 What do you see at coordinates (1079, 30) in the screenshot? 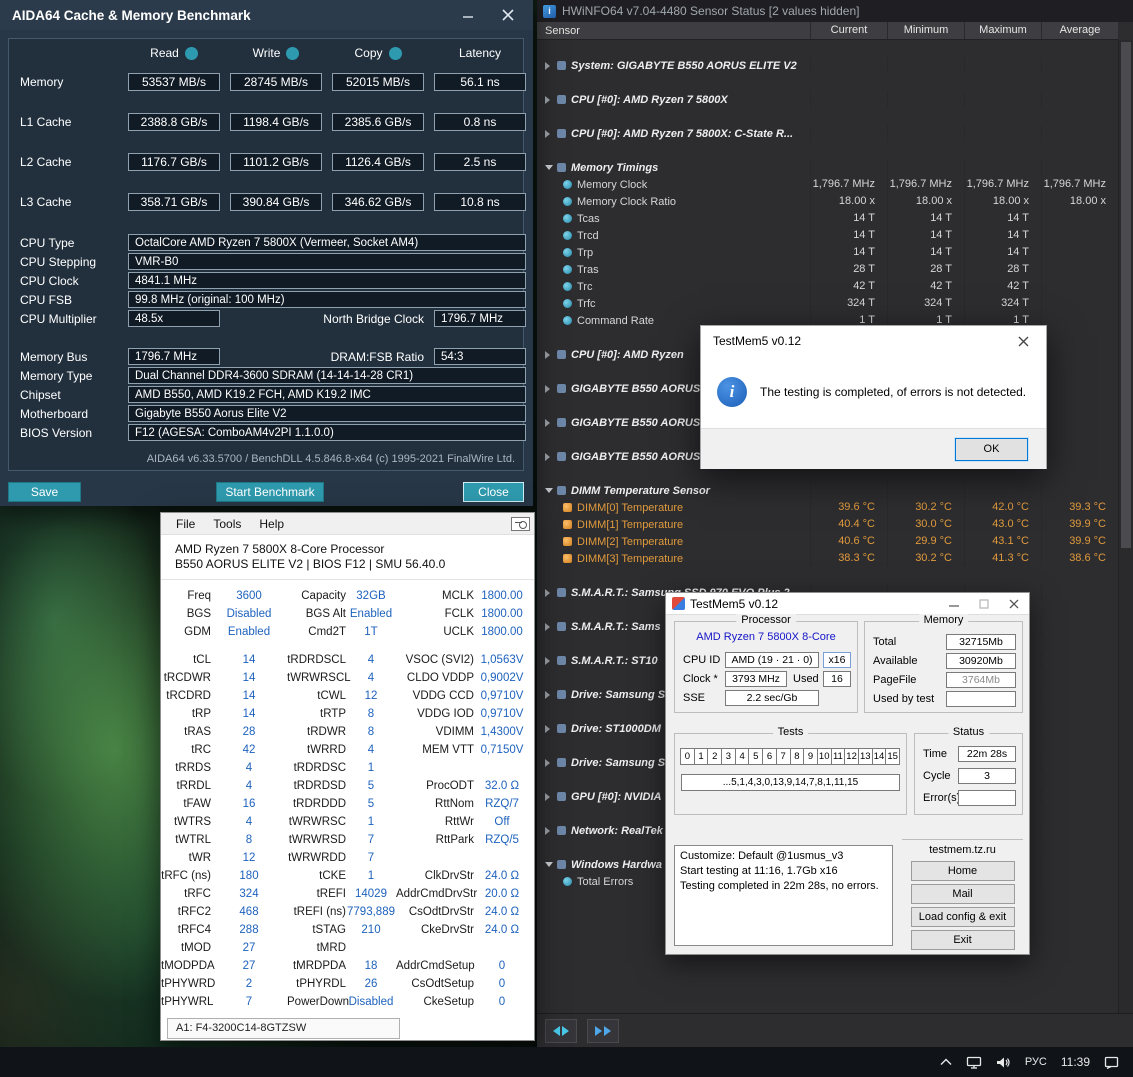
I see `column-header-average: Average` at bounding box center [1079, 30].